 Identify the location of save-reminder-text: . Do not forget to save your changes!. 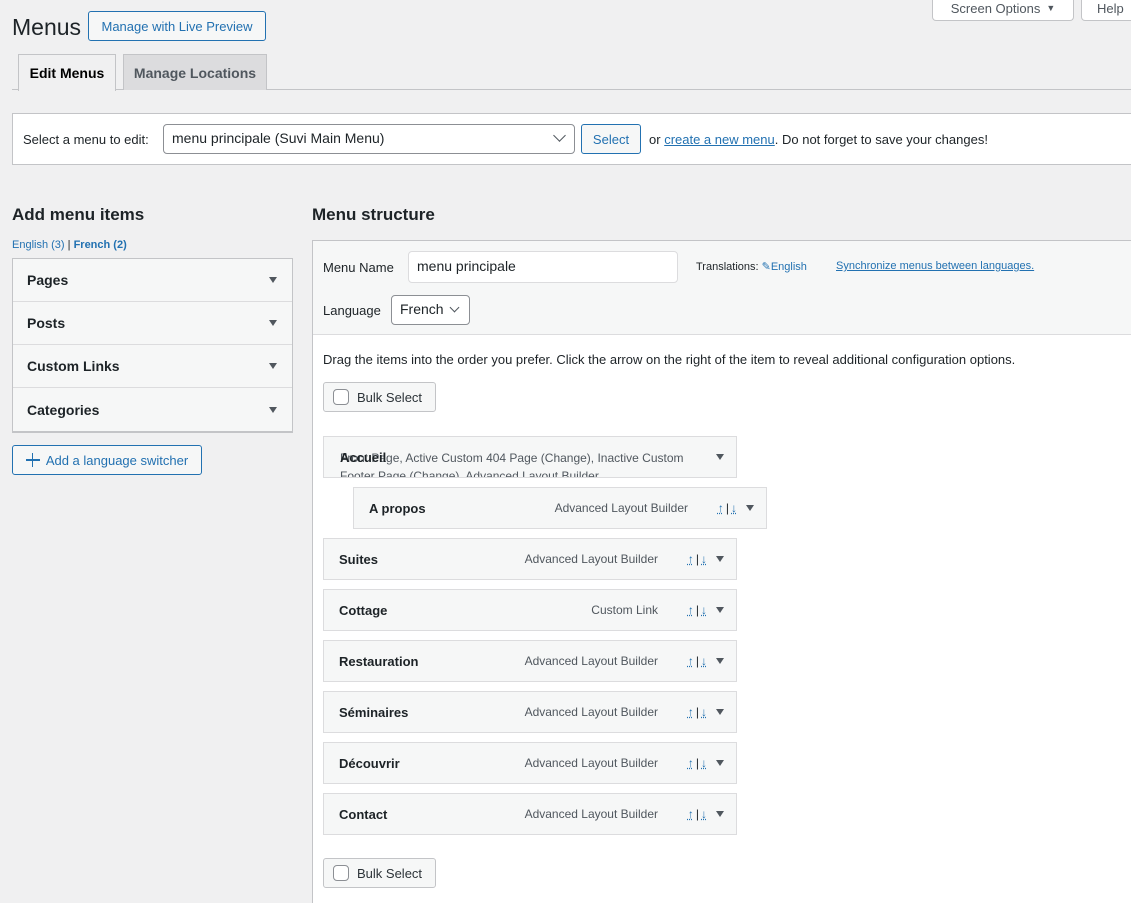
(881, 139).